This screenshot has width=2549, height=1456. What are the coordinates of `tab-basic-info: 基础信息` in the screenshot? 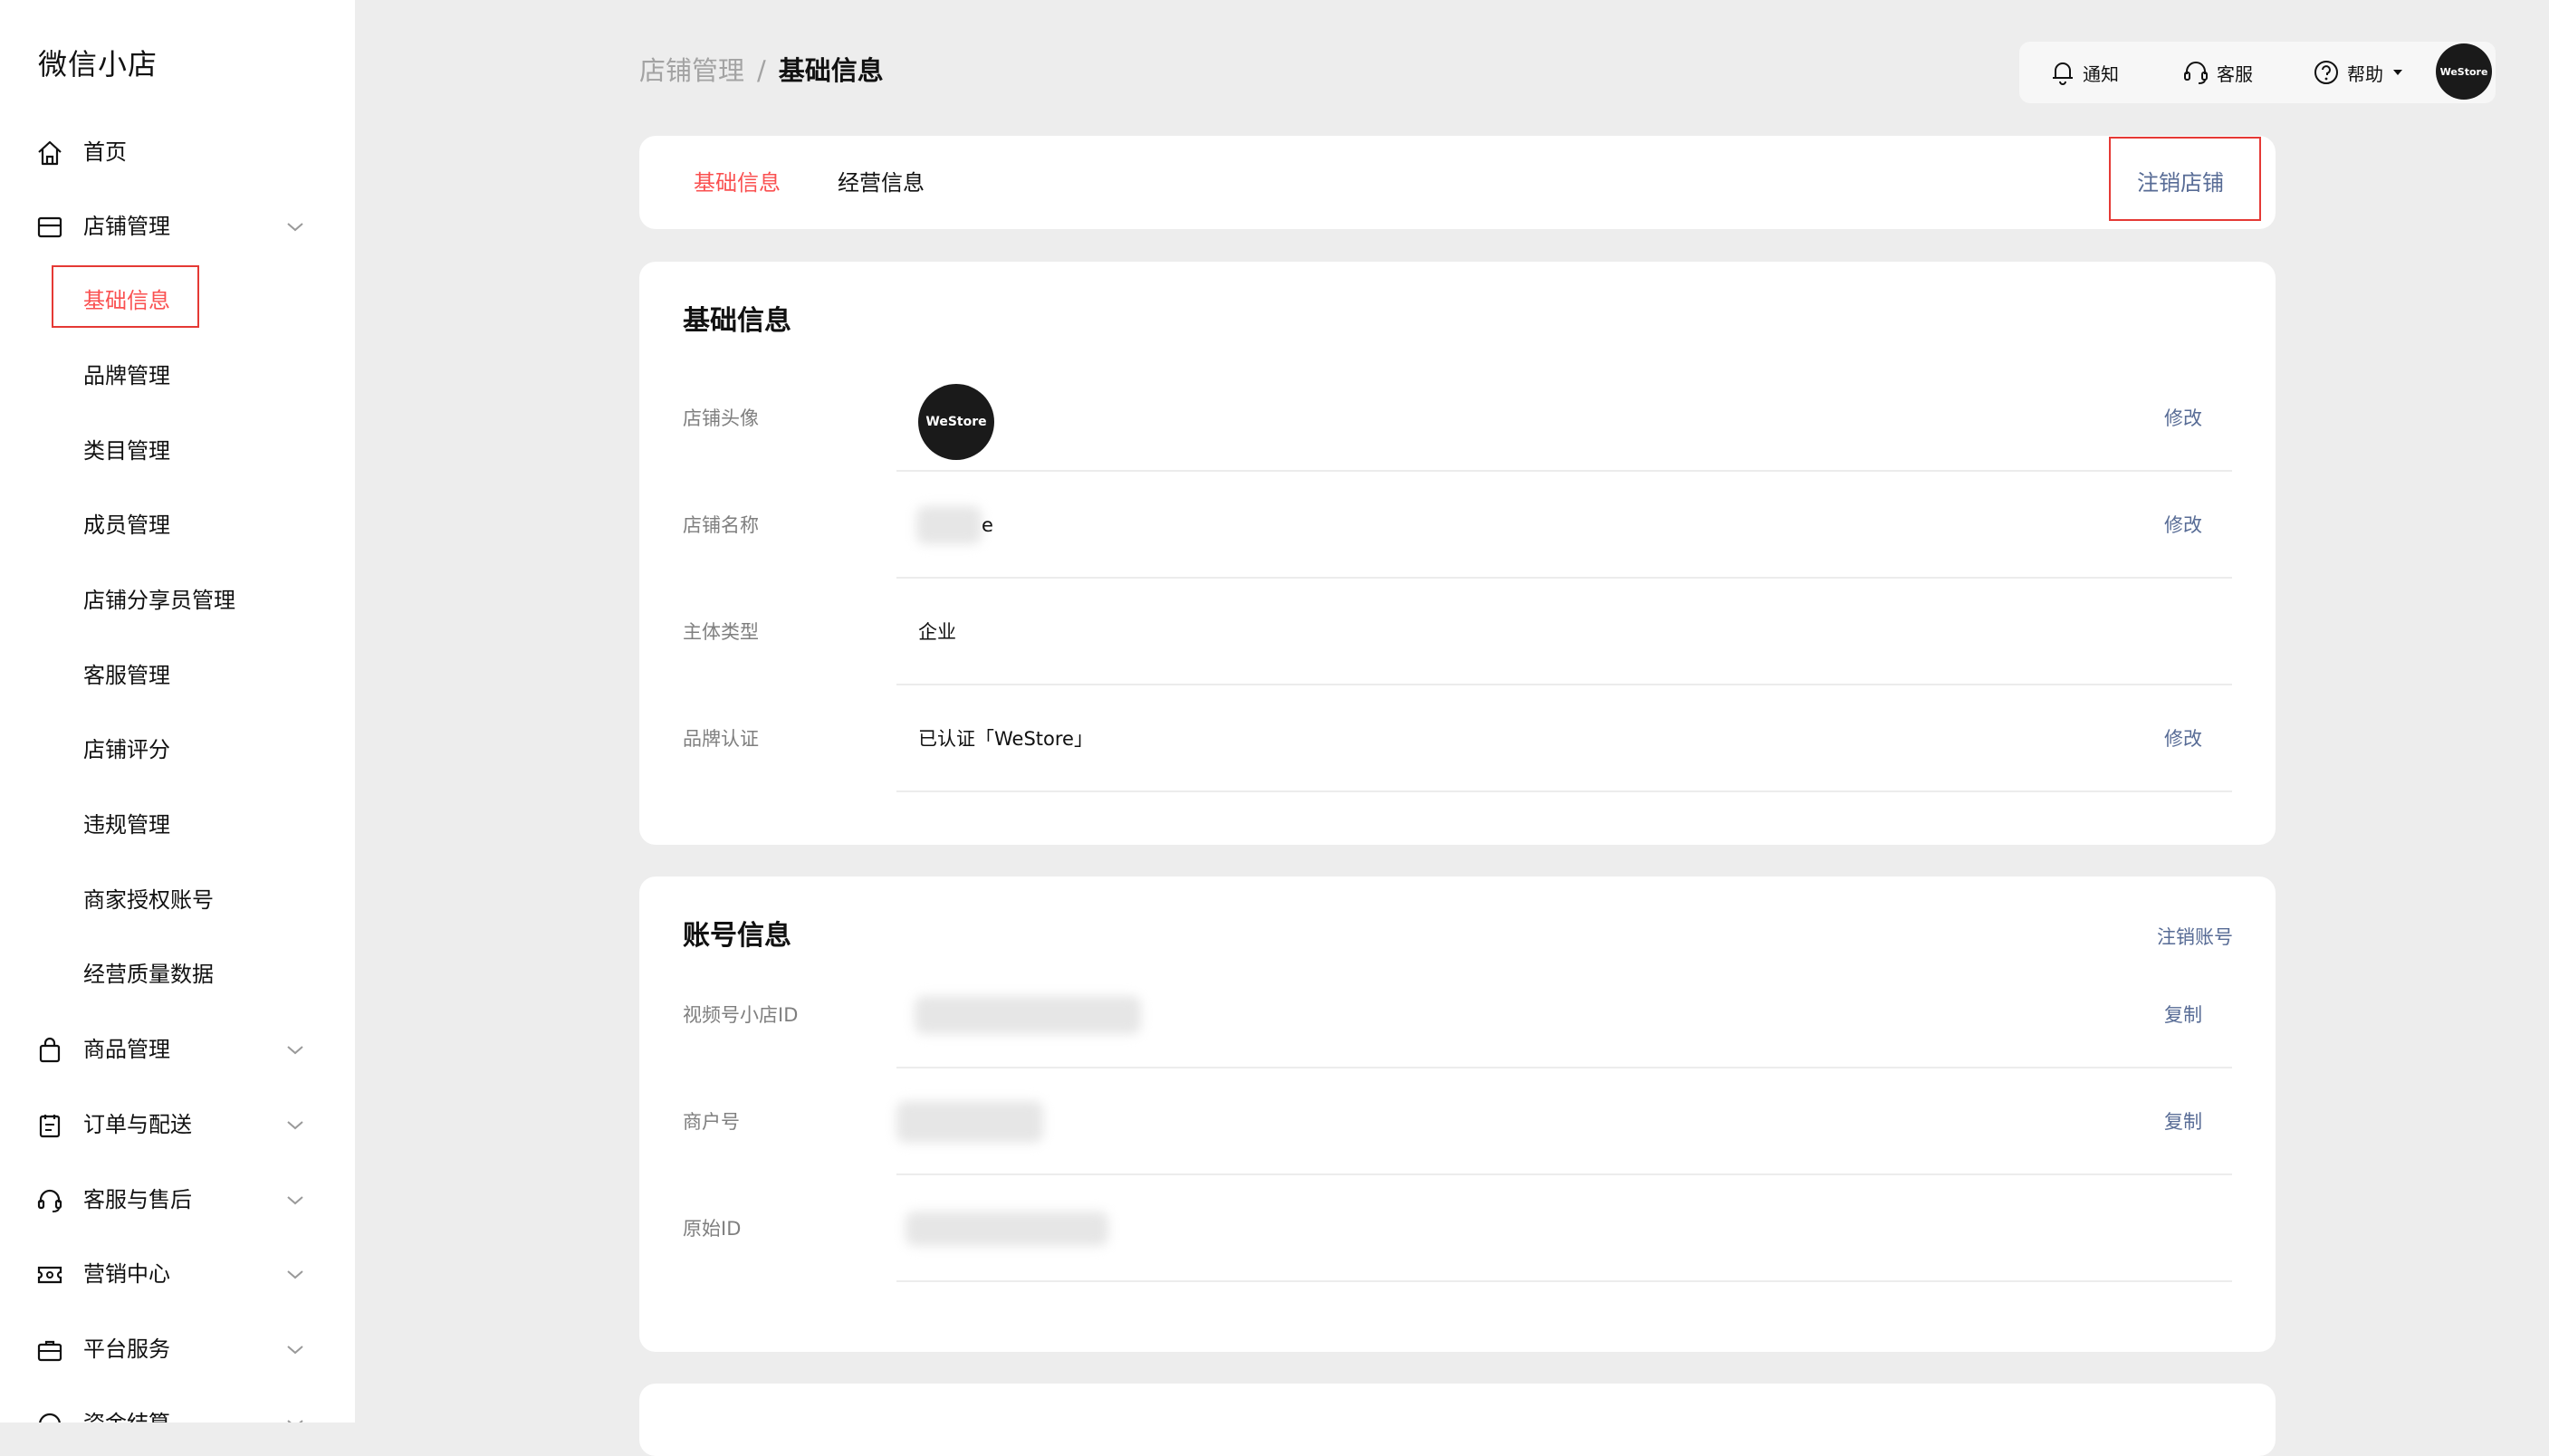 It's located at (737, 182).